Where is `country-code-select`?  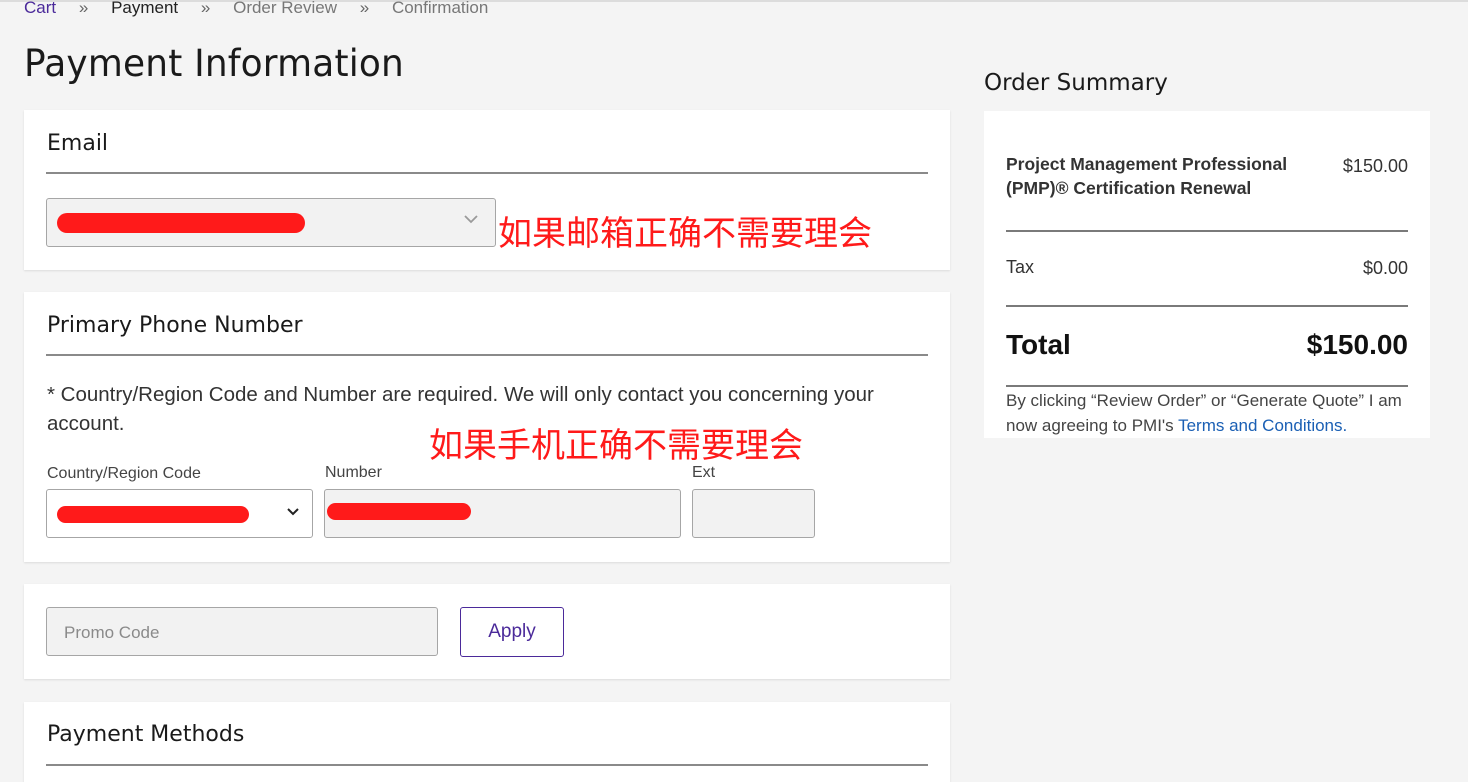
country-code-select is located at coordinates (179, 513).